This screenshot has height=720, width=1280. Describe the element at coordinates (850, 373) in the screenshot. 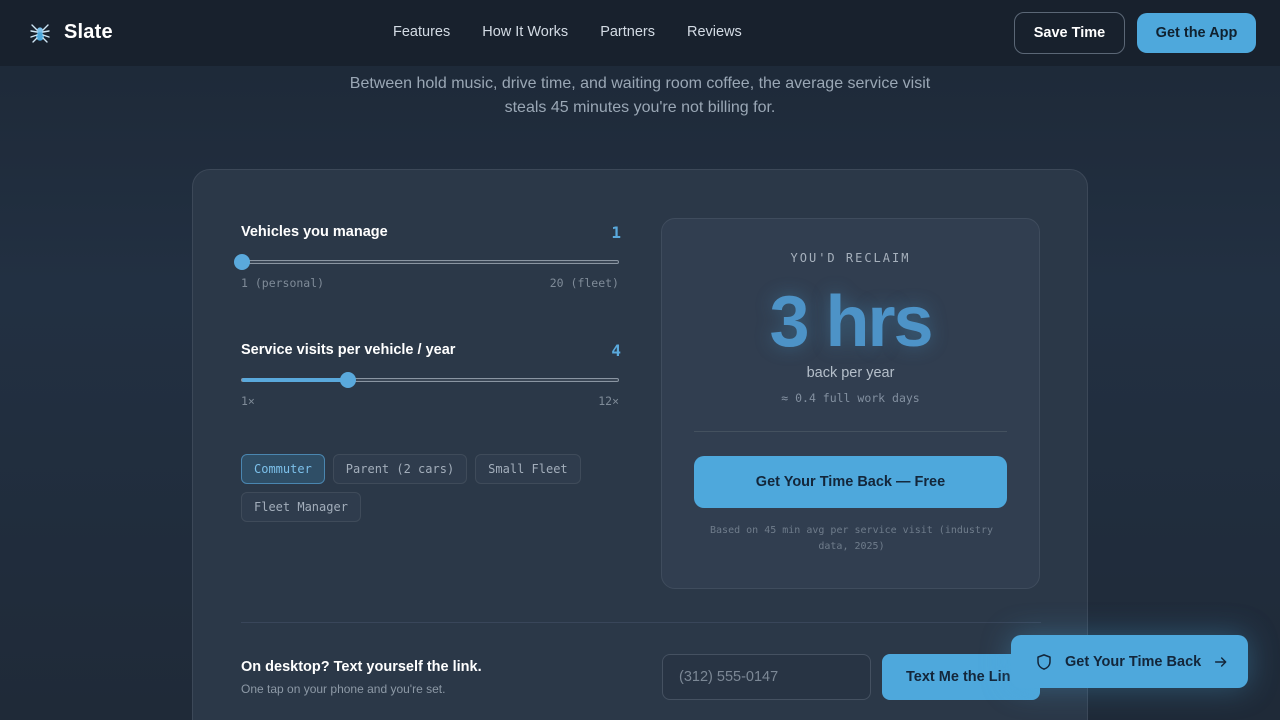

I see `result-subtitle: back per year` at that location.